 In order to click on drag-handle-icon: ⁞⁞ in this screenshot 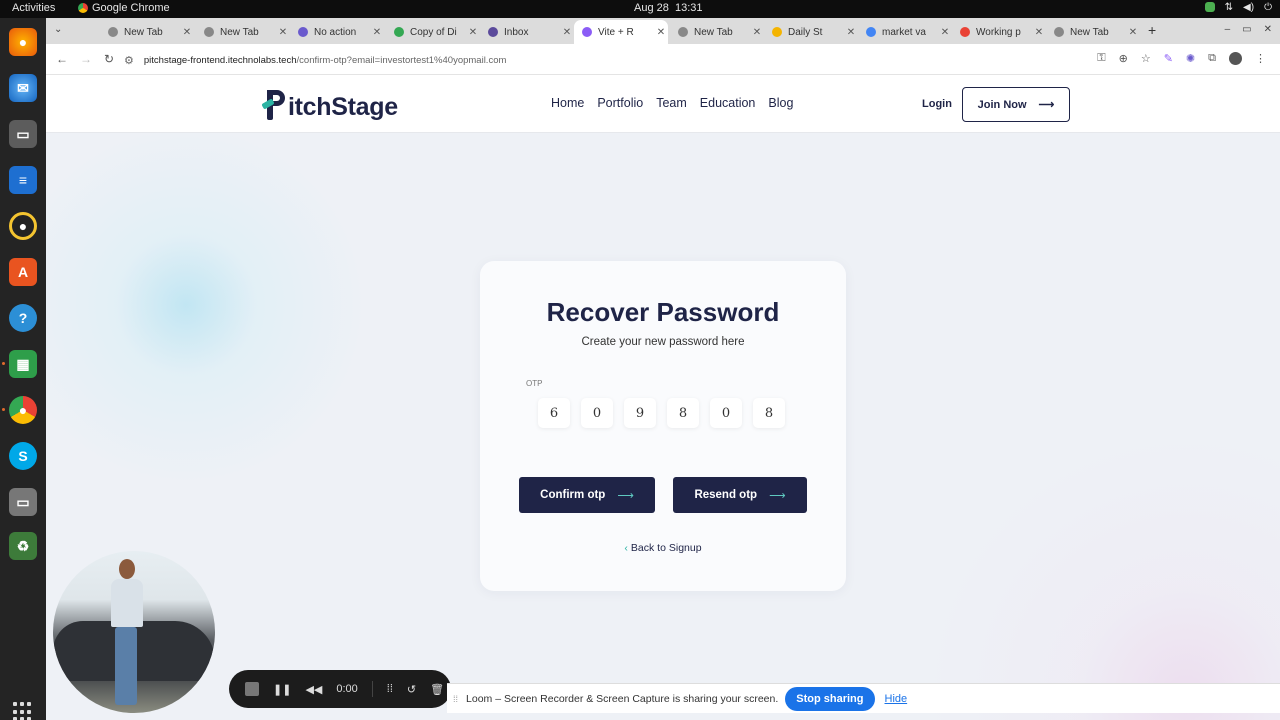, I will do `click(390, 689)`.